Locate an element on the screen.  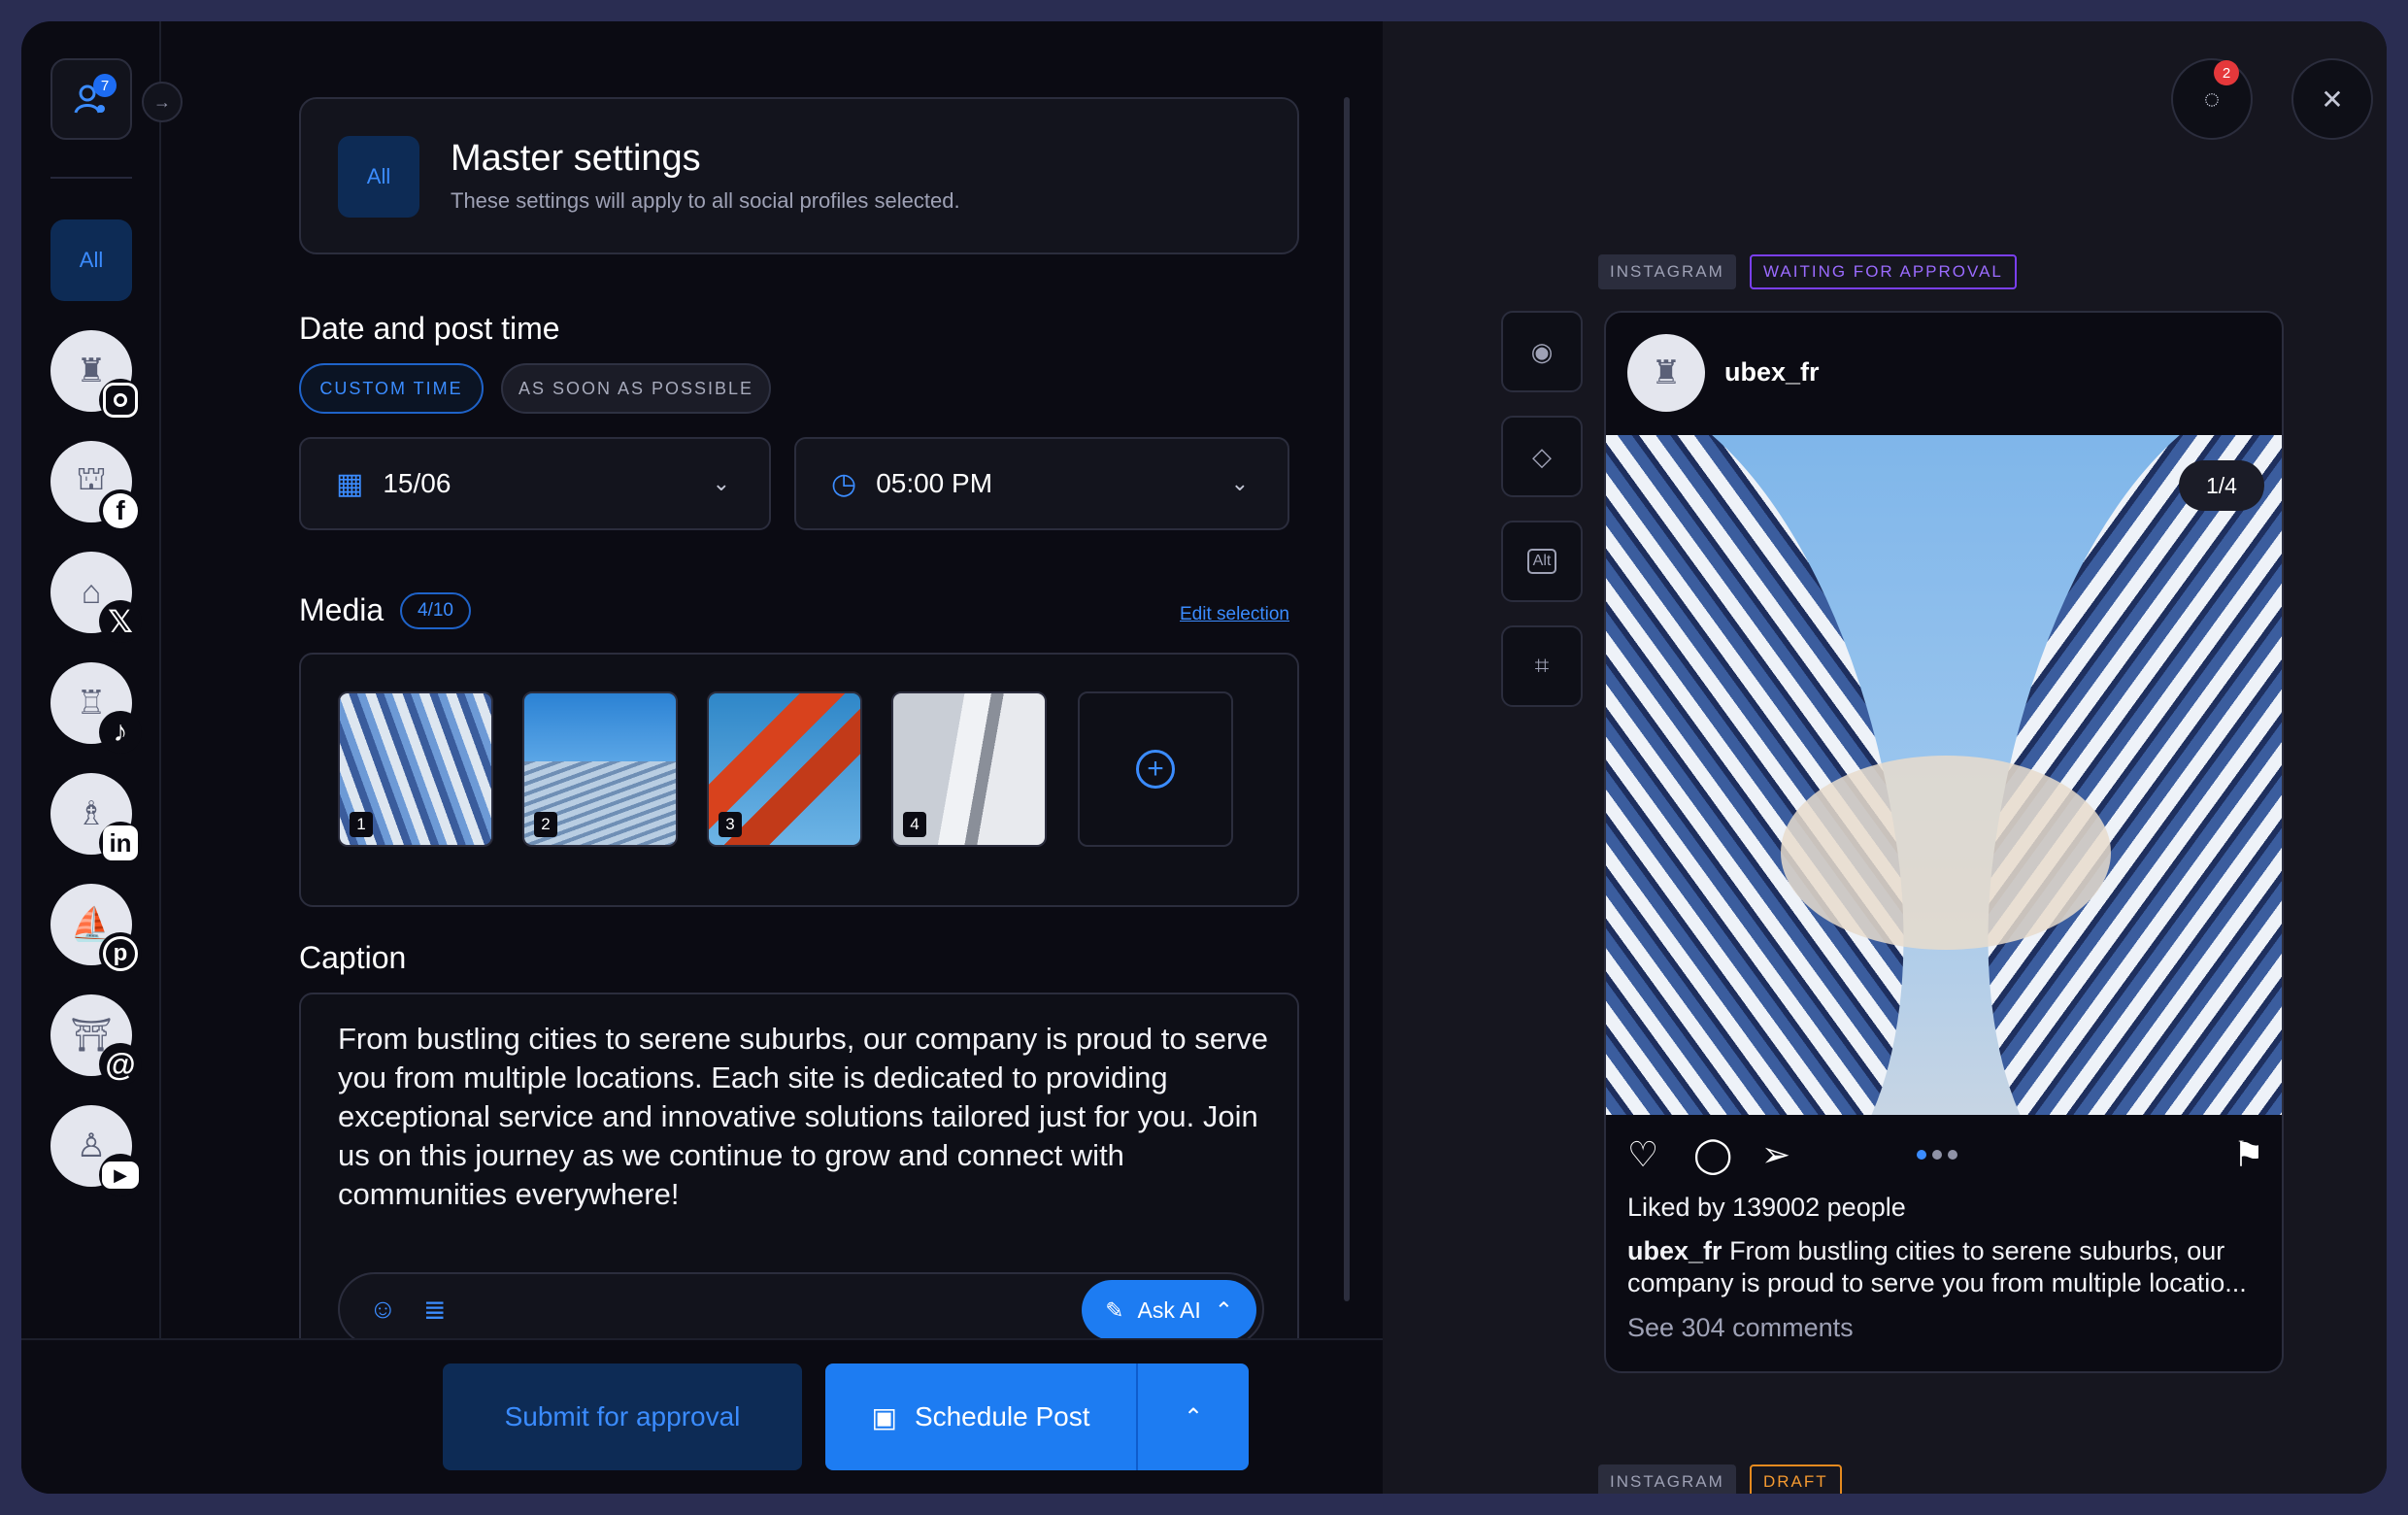
chat-icon: ◌ is located at coordinates (2212, 99).